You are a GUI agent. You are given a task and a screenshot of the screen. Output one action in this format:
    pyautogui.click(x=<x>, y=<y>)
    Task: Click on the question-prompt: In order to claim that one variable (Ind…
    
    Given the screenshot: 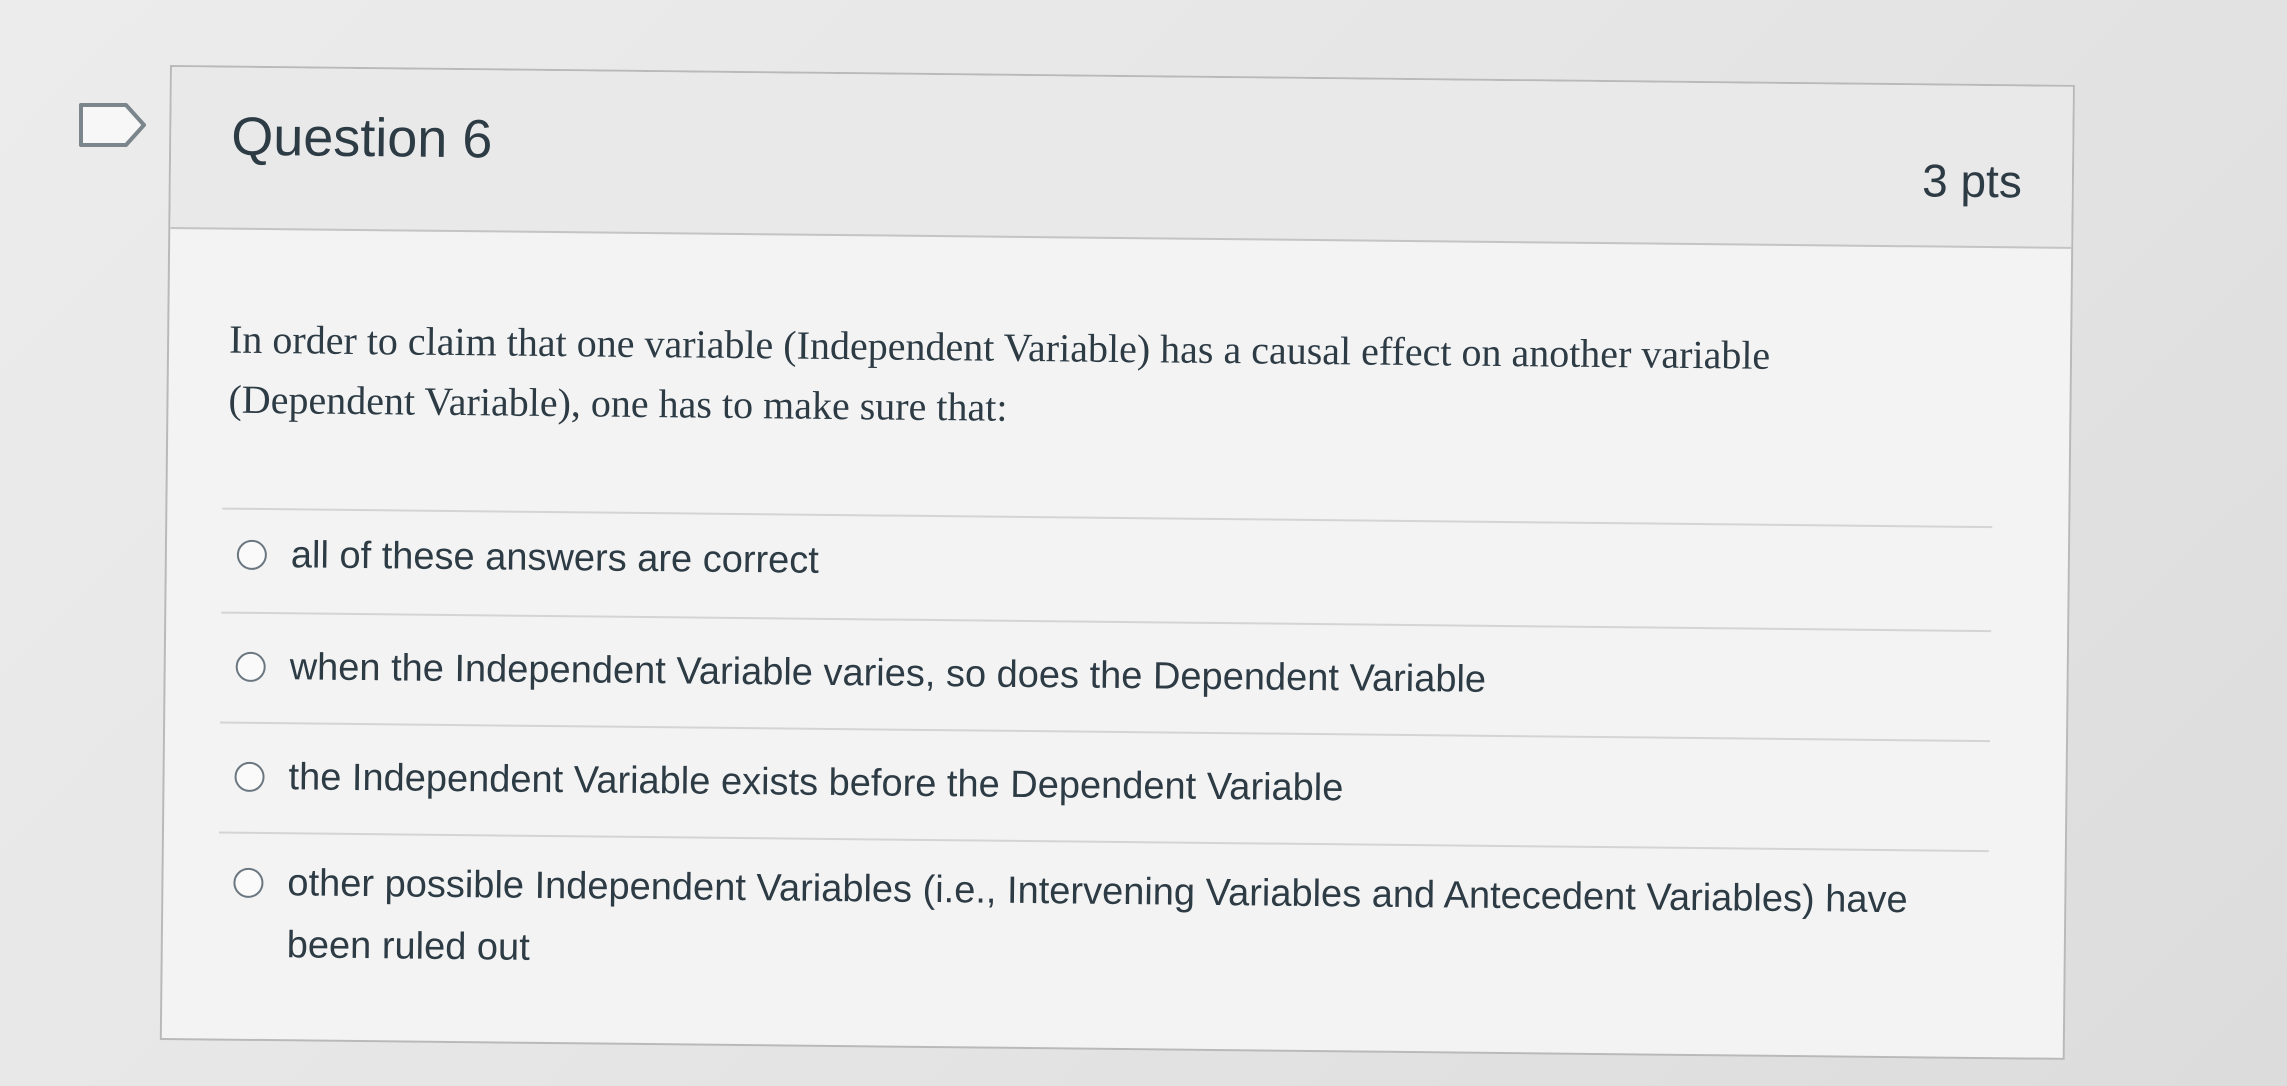 What is the action you would take?
    pyautogui.click(x=999, y=373)
    